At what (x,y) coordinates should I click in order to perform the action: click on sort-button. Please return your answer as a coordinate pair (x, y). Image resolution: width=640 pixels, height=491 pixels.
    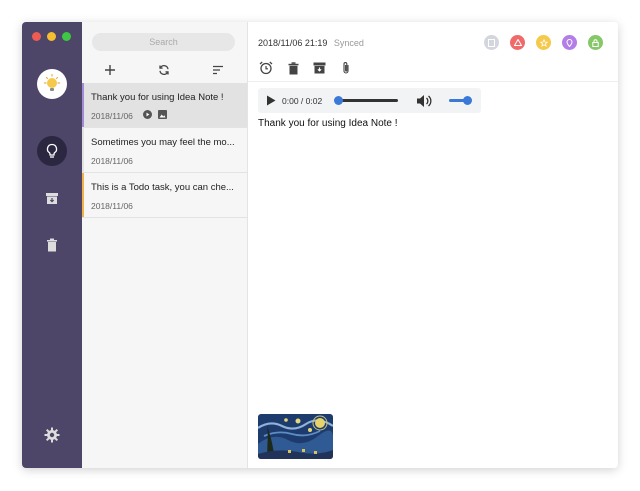
    Looking at the image, I should click on (218, 70).